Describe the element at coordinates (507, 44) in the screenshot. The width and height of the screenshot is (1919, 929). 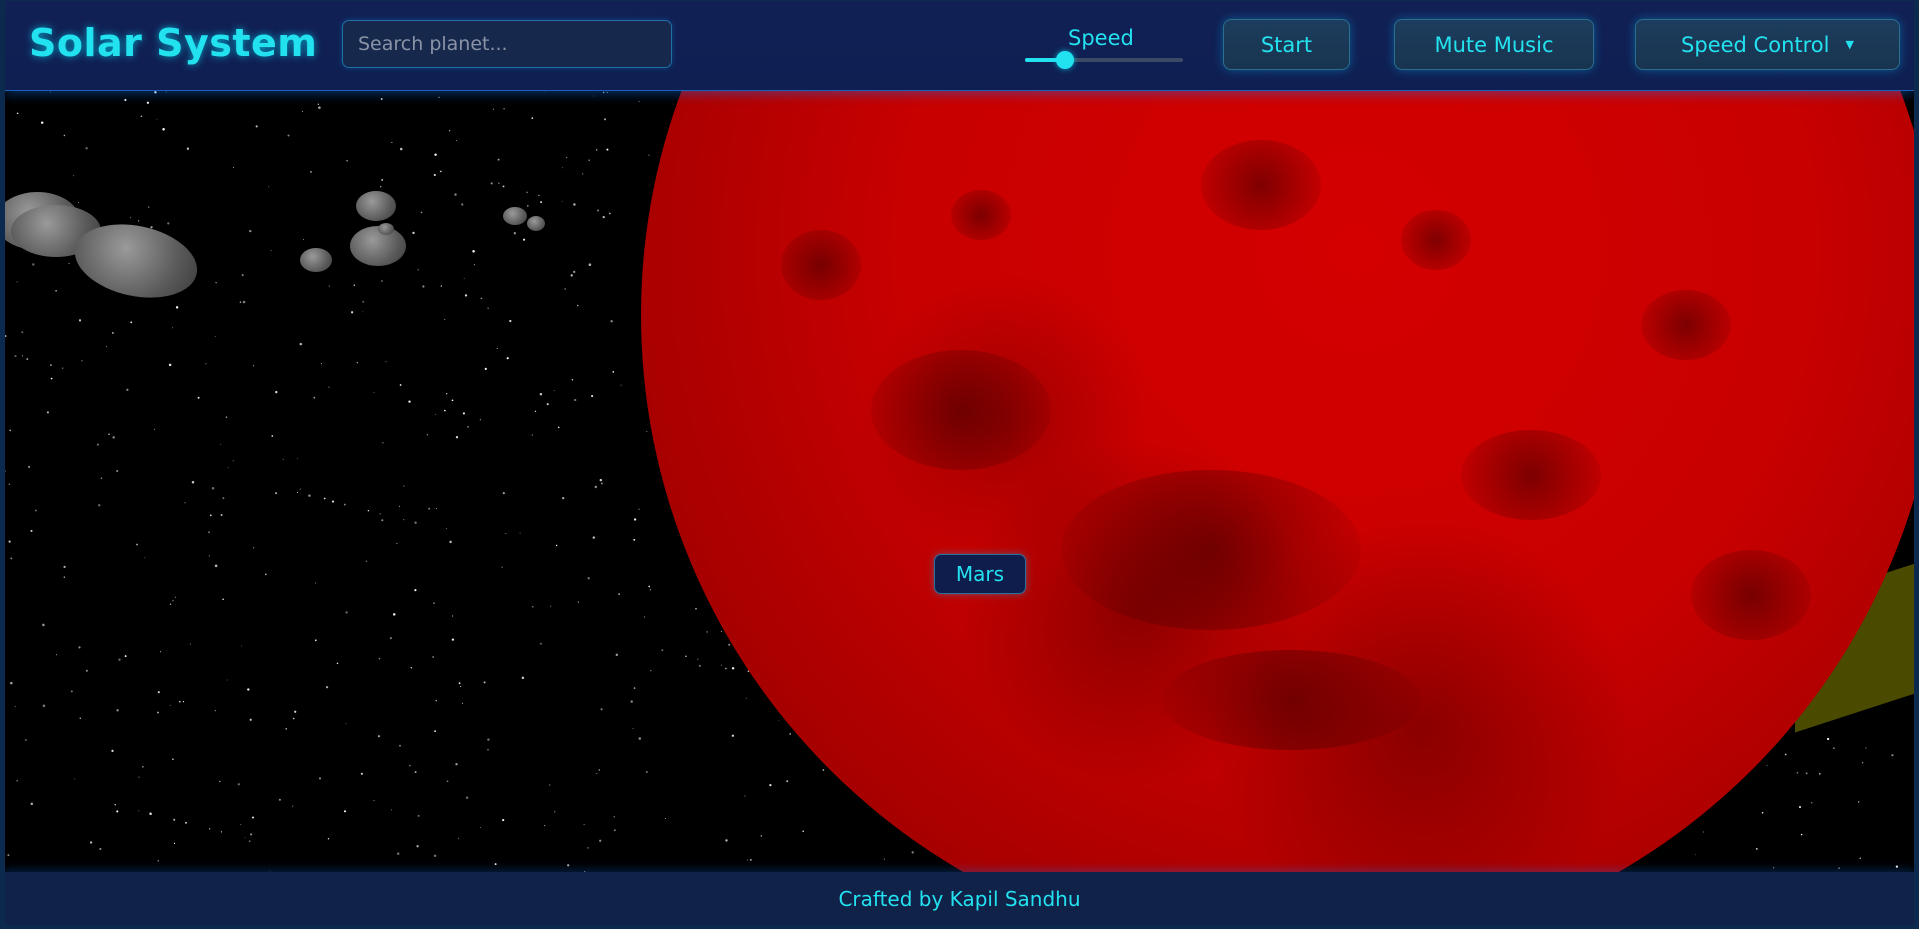
I see `search-input` at that location.